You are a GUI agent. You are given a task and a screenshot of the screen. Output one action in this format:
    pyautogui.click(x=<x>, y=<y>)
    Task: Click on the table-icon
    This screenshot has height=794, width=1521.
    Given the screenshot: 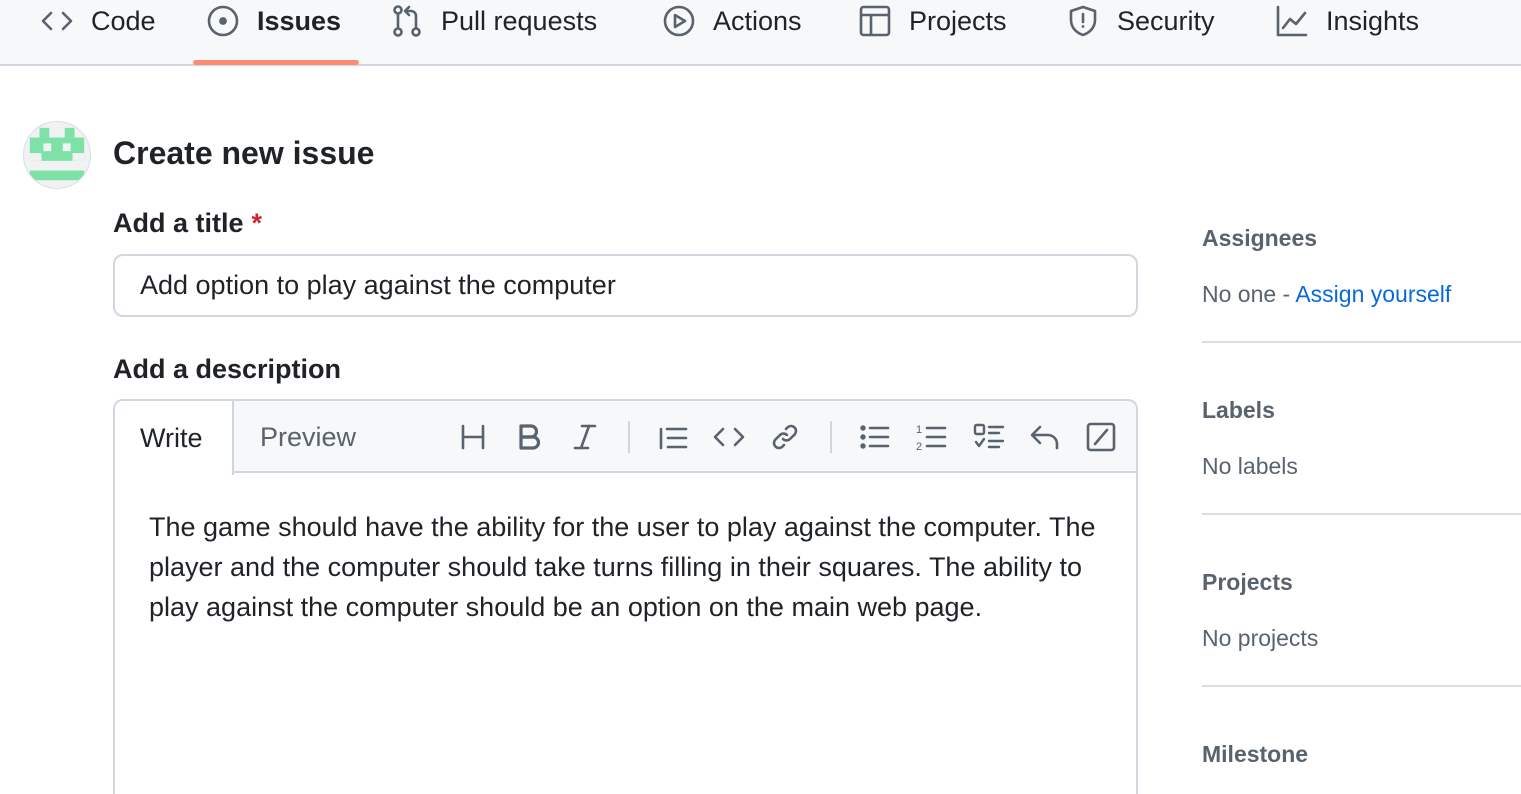 What is the action you would take?
    pyautogui.click(x=875, y=21)
    